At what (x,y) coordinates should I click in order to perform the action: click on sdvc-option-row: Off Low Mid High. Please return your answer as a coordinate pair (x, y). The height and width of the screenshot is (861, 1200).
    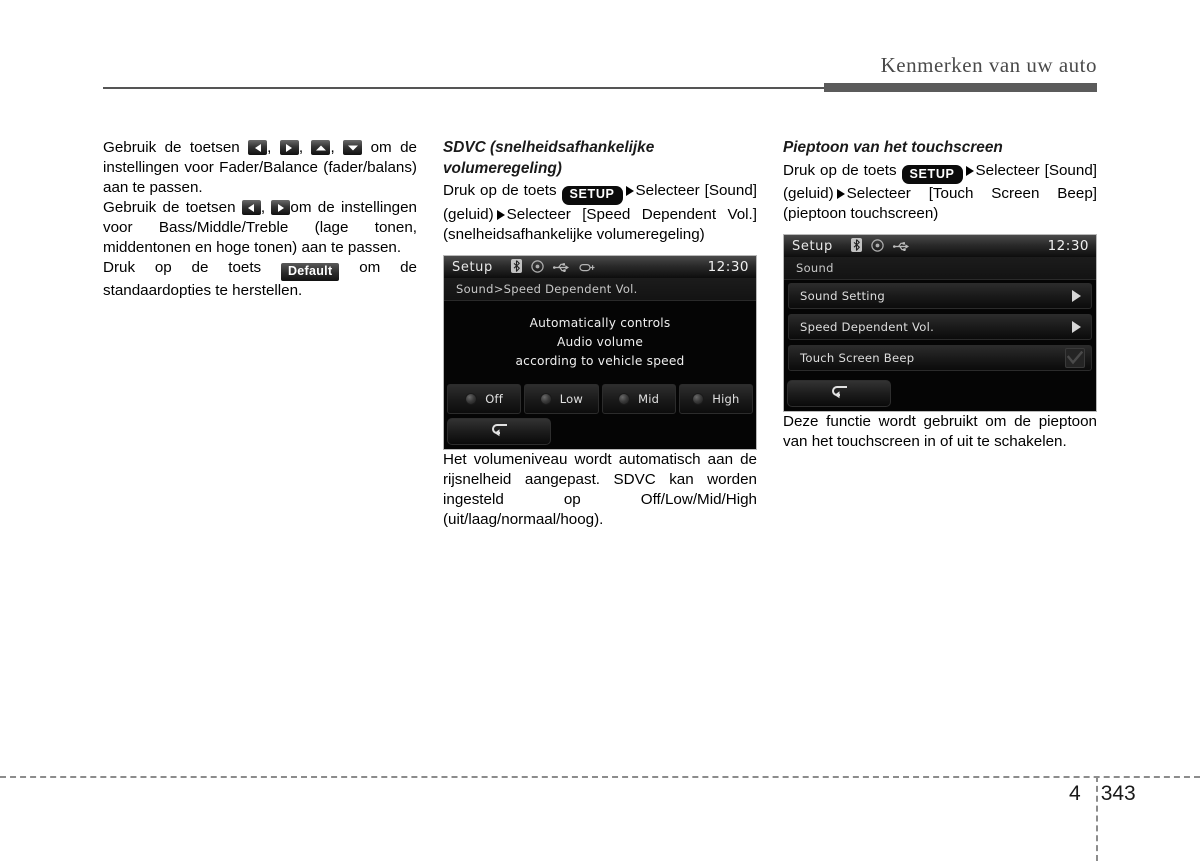
    Looking at the image, I should click on (600, 398).